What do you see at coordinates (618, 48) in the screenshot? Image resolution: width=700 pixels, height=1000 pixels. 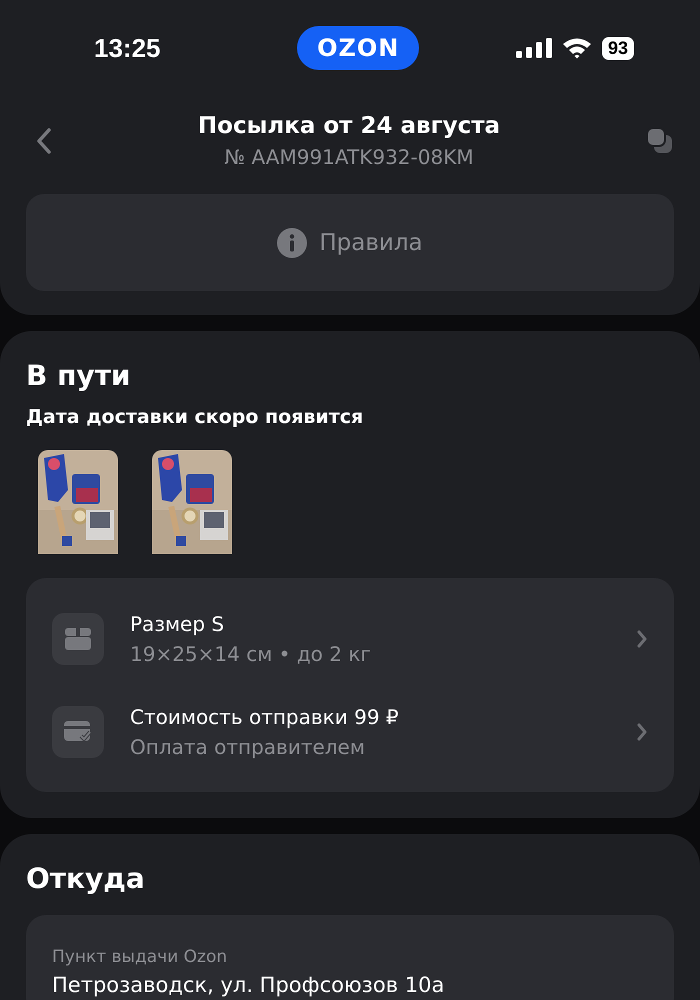 I see `battery-indicator: 93` at bounding box center [618, 48].